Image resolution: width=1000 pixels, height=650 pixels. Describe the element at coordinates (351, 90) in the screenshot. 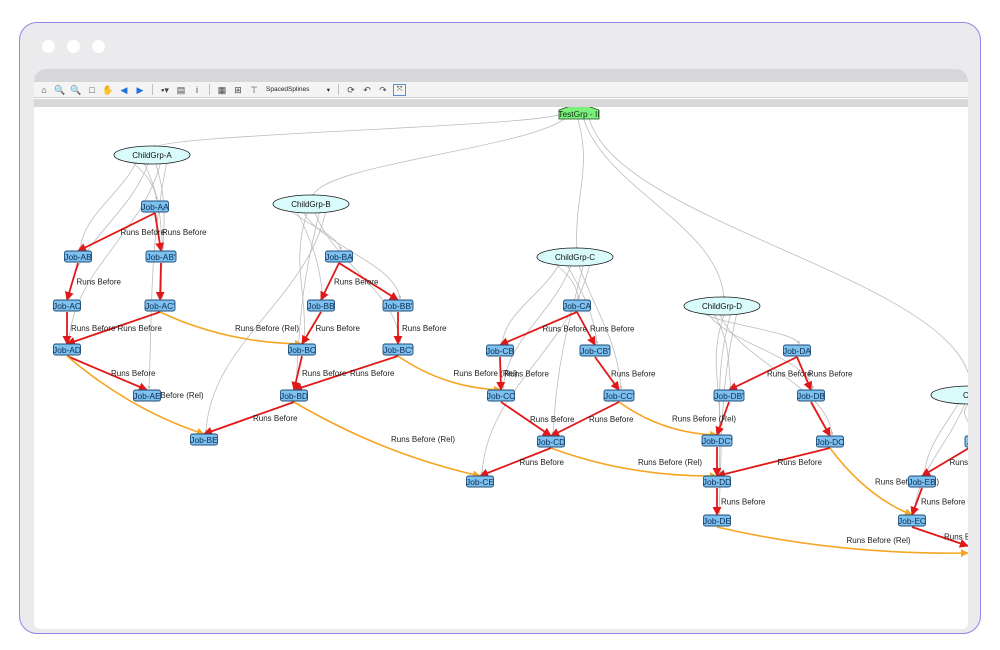

I see `refresh-layout-icon: ⟳` at that location.